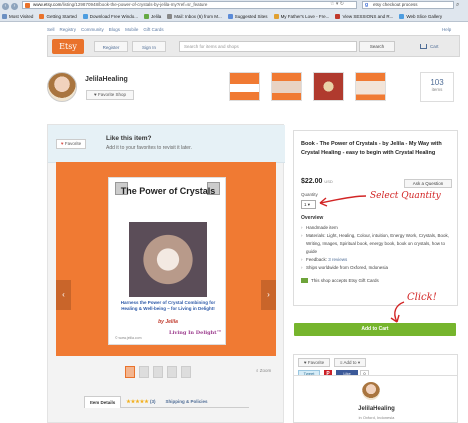 The height and width of the screenshot is (423, 468). Describe the element at coordinates (149, 46) in the screenshot. I see `sign-in-button: Sign In` at that location.